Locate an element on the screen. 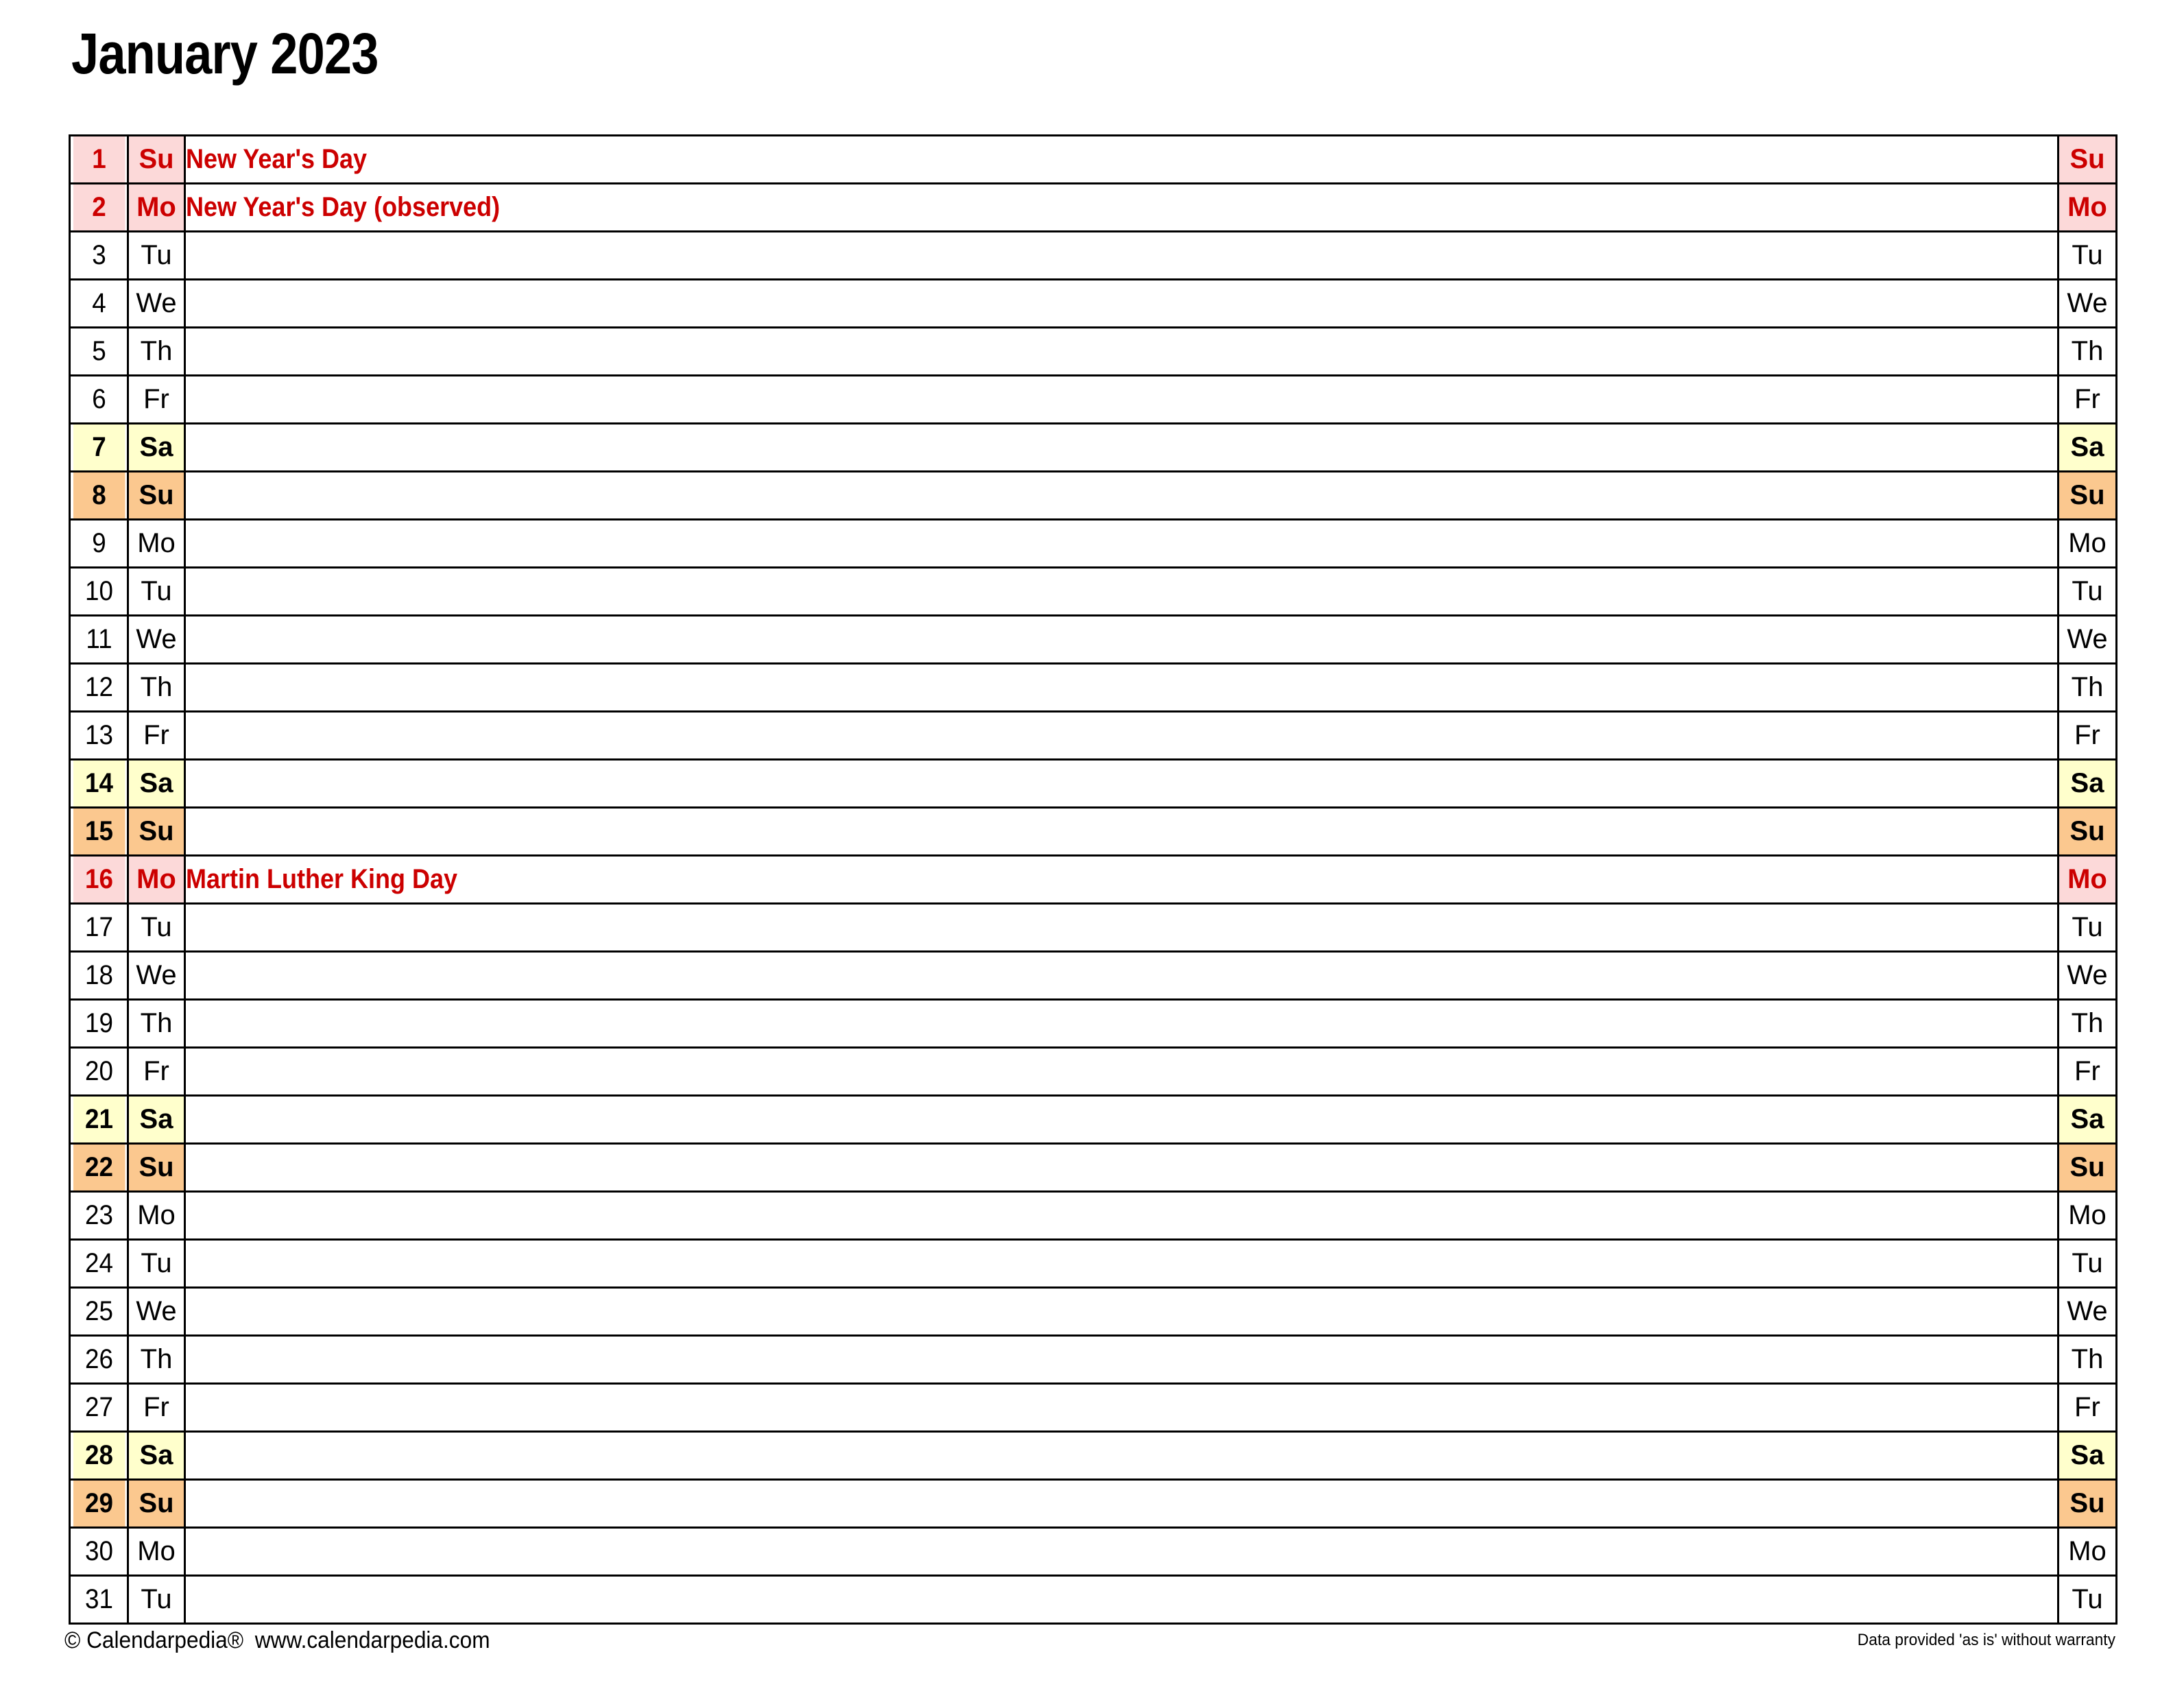 Image resolution: width=2184 pixels, height=1700 pixels. holiday-label: Martin Luther King Day is located at coordinates (322, 879).